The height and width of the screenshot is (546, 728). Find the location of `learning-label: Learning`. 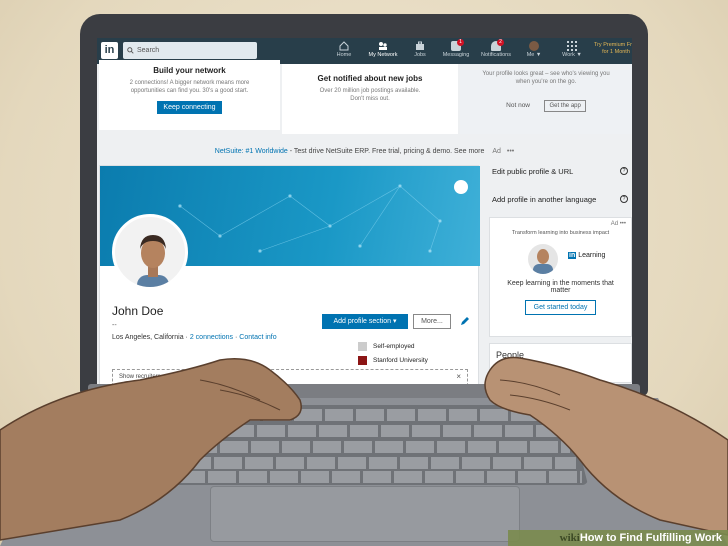

learning-label: Learning is located at coordinates (592, 255).